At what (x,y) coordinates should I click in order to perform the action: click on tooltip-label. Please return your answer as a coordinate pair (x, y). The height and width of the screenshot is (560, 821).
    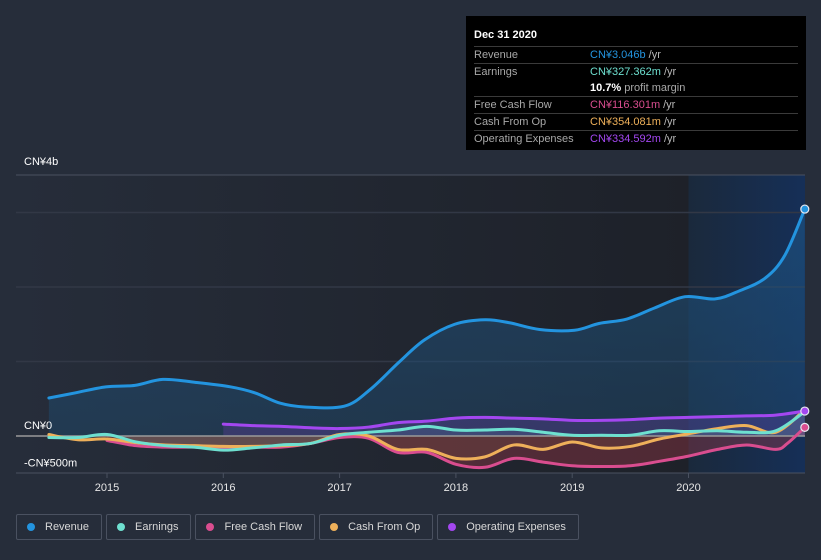
    Looking at the image, I should click on (532, 88).